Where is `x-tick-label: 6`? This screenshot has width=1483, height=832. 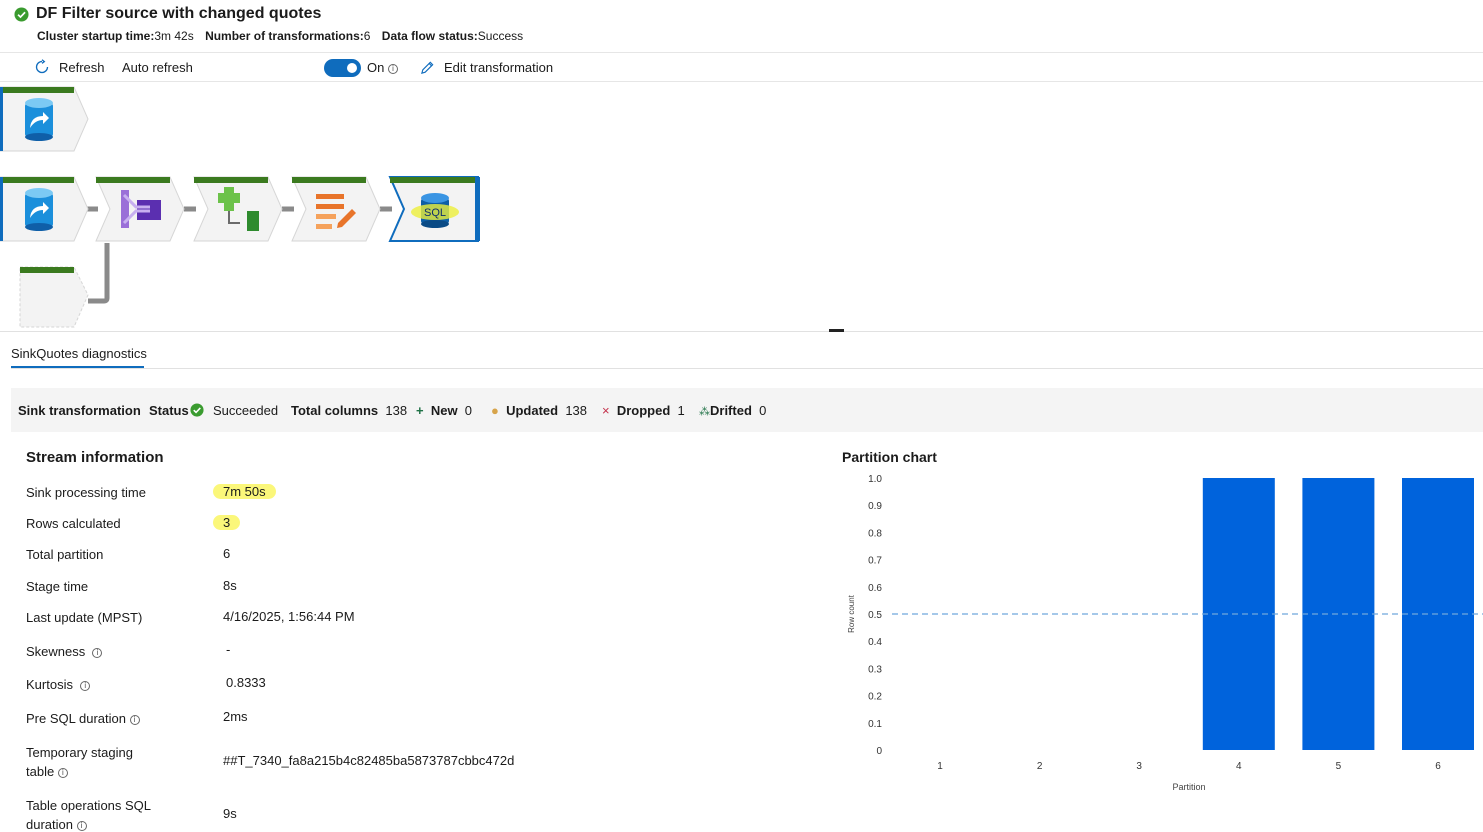
x-tick-label: 6 is located at coordinates (1438, 766).